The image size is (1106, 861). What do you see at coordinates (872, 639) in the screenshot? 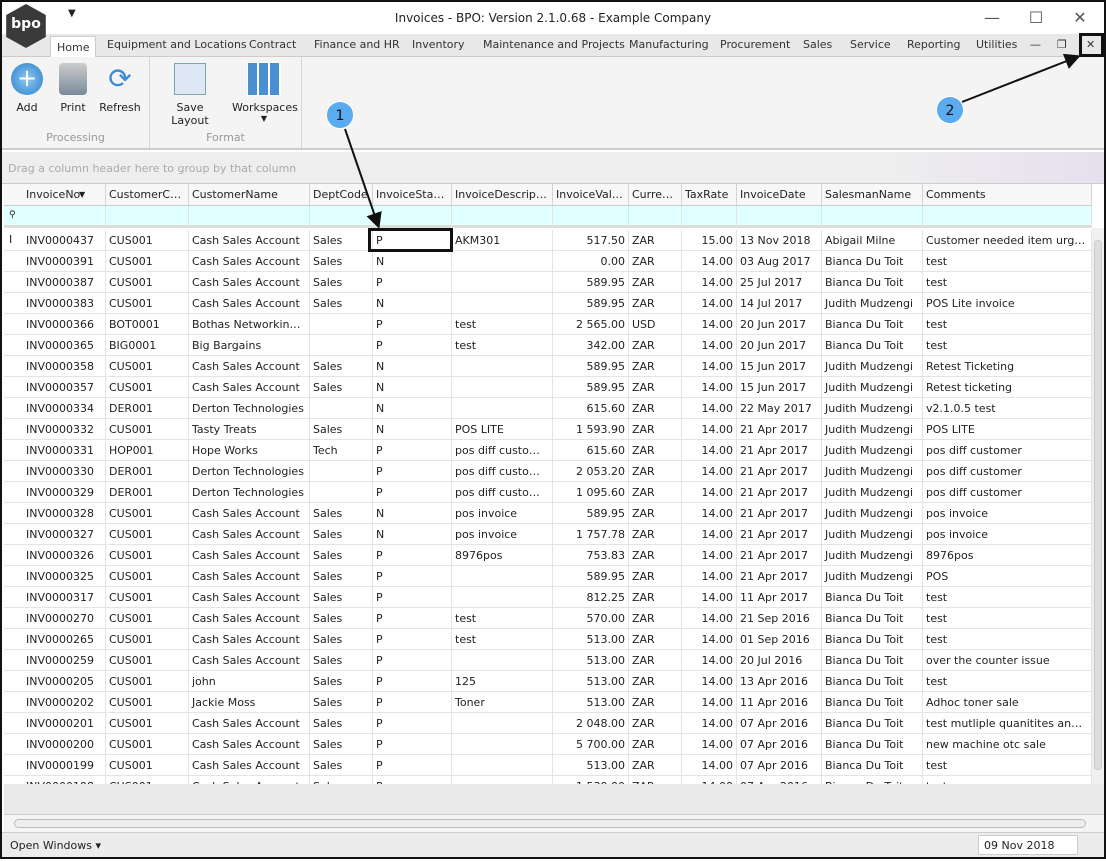
I see `cell-salesman-name: Bianca Du Toit` at bounding box center [872, 639].